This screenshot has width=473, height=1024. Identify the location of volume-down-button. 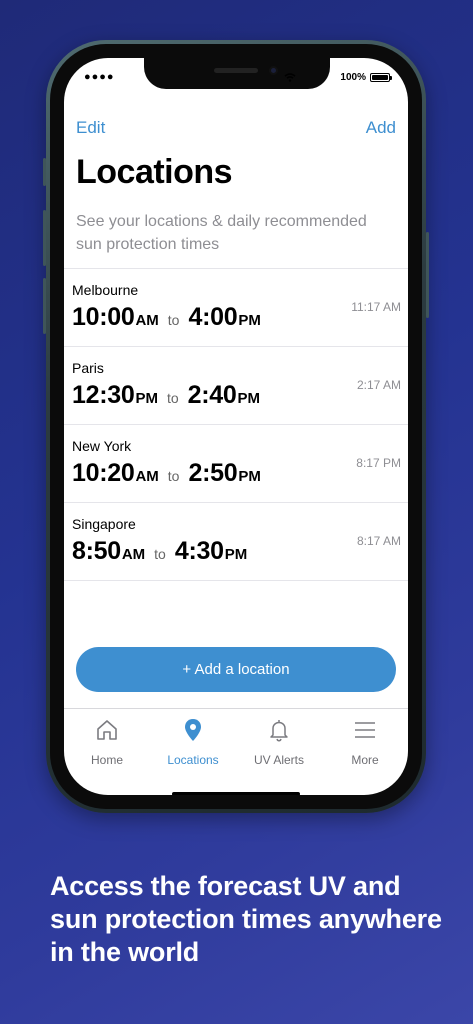
(44, 306).